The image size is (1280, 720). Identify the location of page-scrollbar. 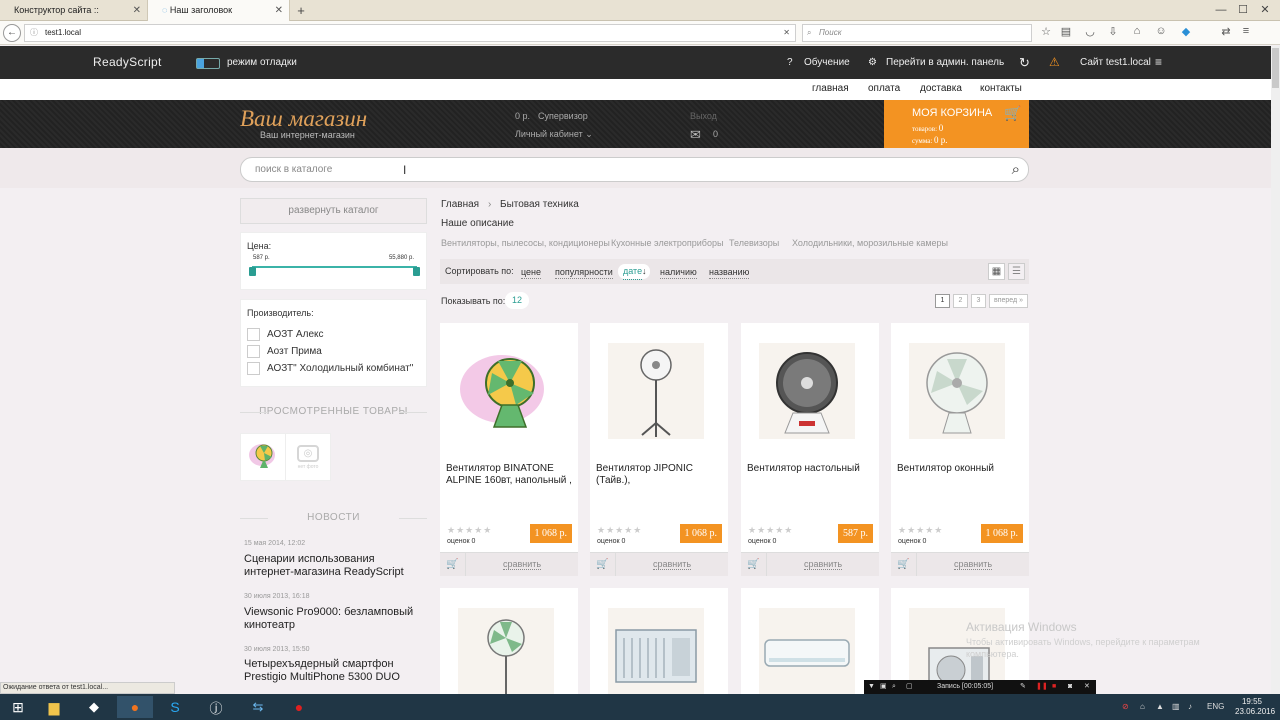
(1275, 370).